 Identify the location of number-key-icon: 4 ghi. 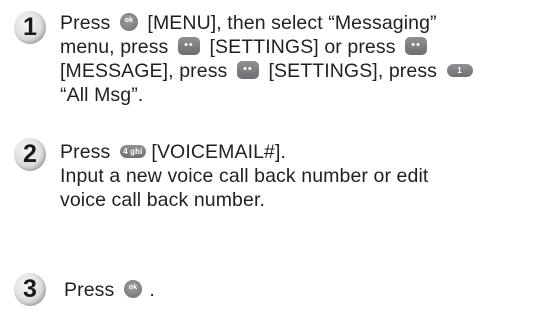
(132, 151).